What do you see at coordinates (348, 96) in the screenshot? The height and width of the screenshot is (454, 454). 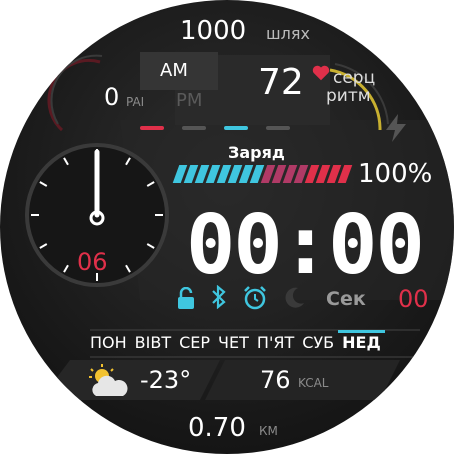 I see `heart-label-2: ритм` at bounding box center [348, 96].